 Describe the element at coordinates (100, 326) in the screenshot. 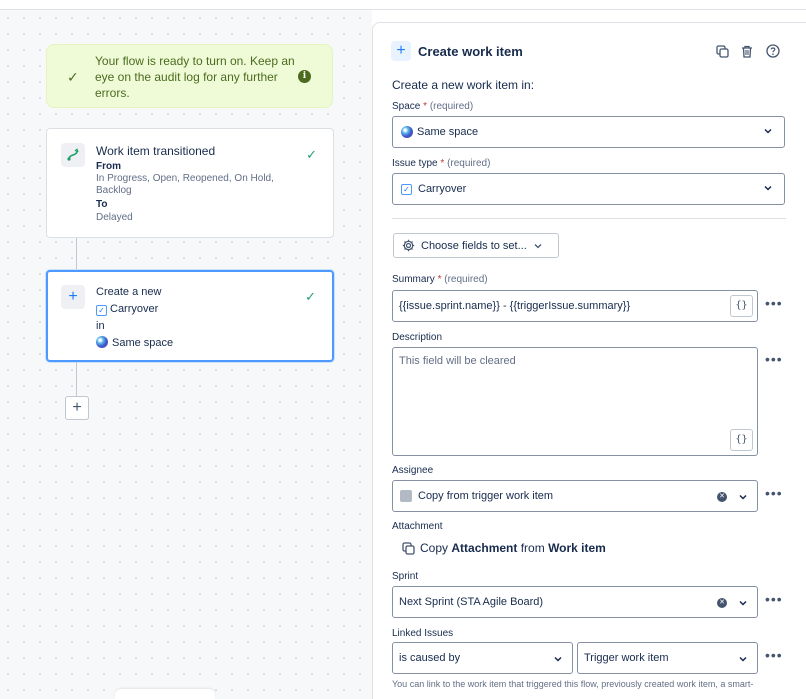

I see `action-in-label: in` at that location.